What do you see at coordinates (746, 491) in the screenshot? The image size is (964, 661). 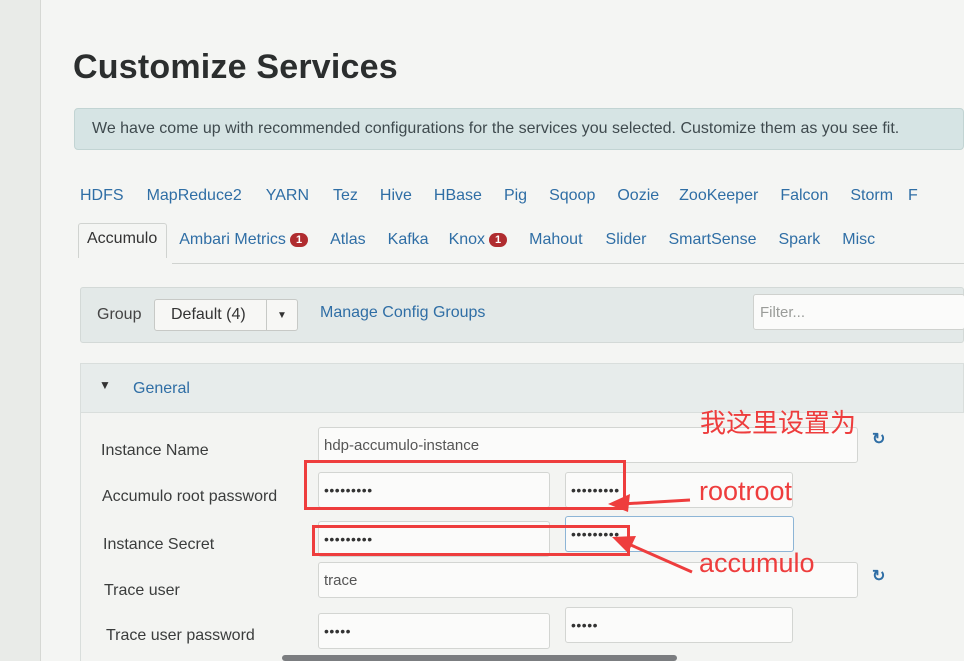 I see `annotation-root-value: rootroot` at bounding box center [746, 491].